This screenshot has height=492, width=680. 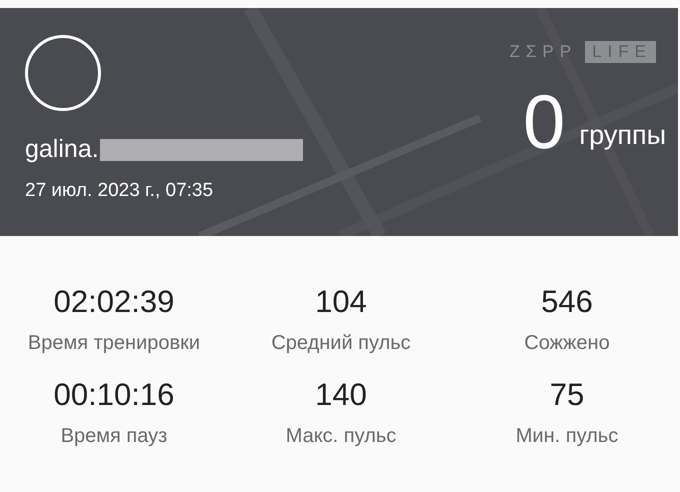 What do you see at coordinates (119, 191) in the screenshot?
I see `workout-date: 27 июл. 2023 г., 07:35` at bounding box center [119, 191].